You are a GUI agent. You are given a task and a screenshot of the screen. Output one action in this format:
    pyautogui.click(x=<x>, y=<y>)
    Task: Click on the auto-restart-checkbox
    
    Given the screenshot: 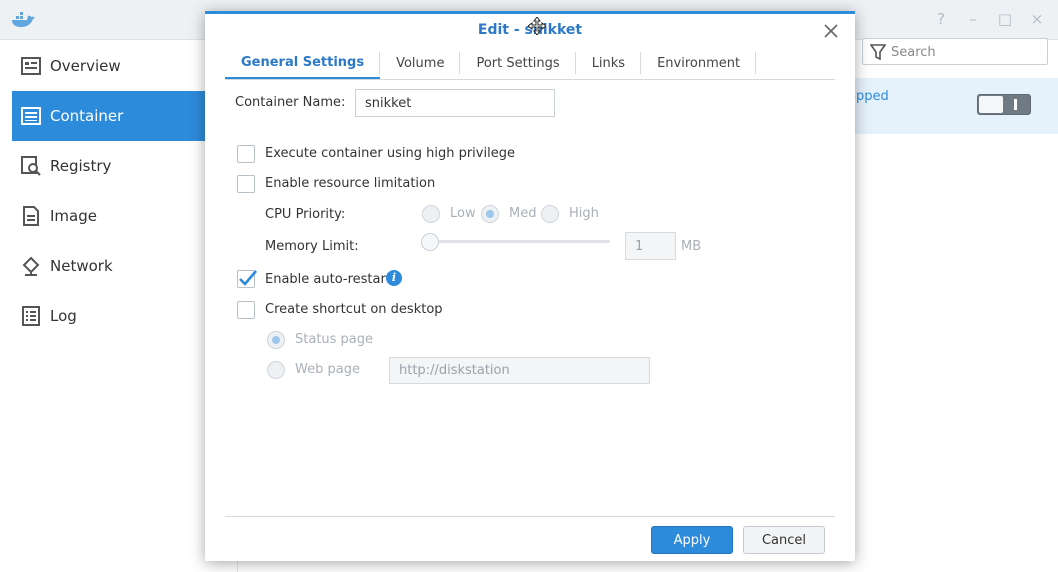 What is the action you would take?
    pyautogui.click(x=247, y=279)
    